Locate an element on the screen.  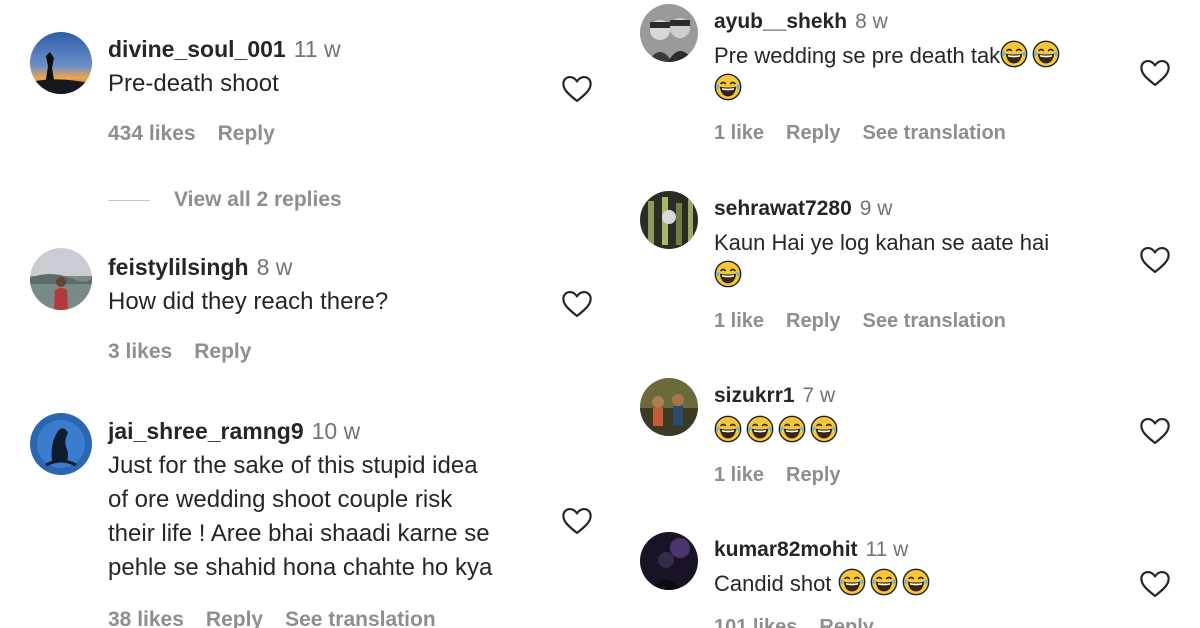
timestamp: 9 w is located at coordinates (876, 208).